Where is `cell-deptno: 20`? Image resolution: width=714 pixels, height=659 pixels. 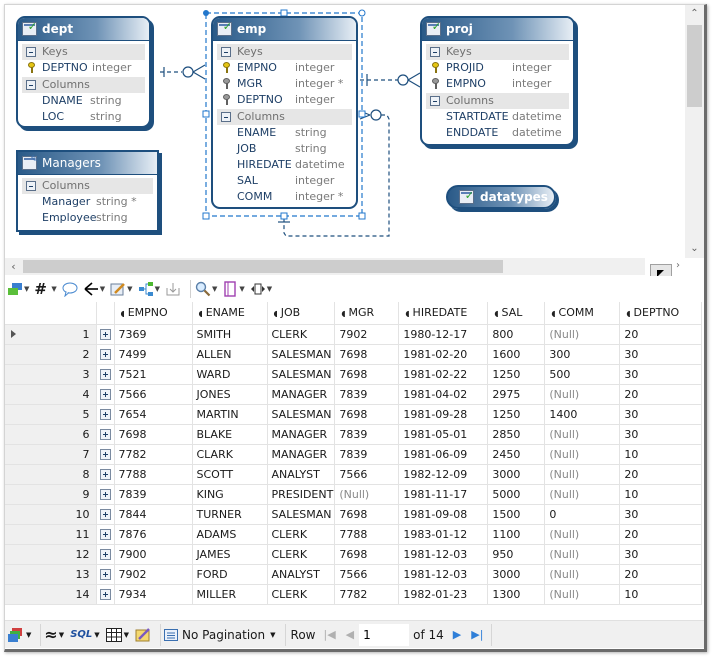
cell-deptno: 20 is located at coordinates (661, 474).